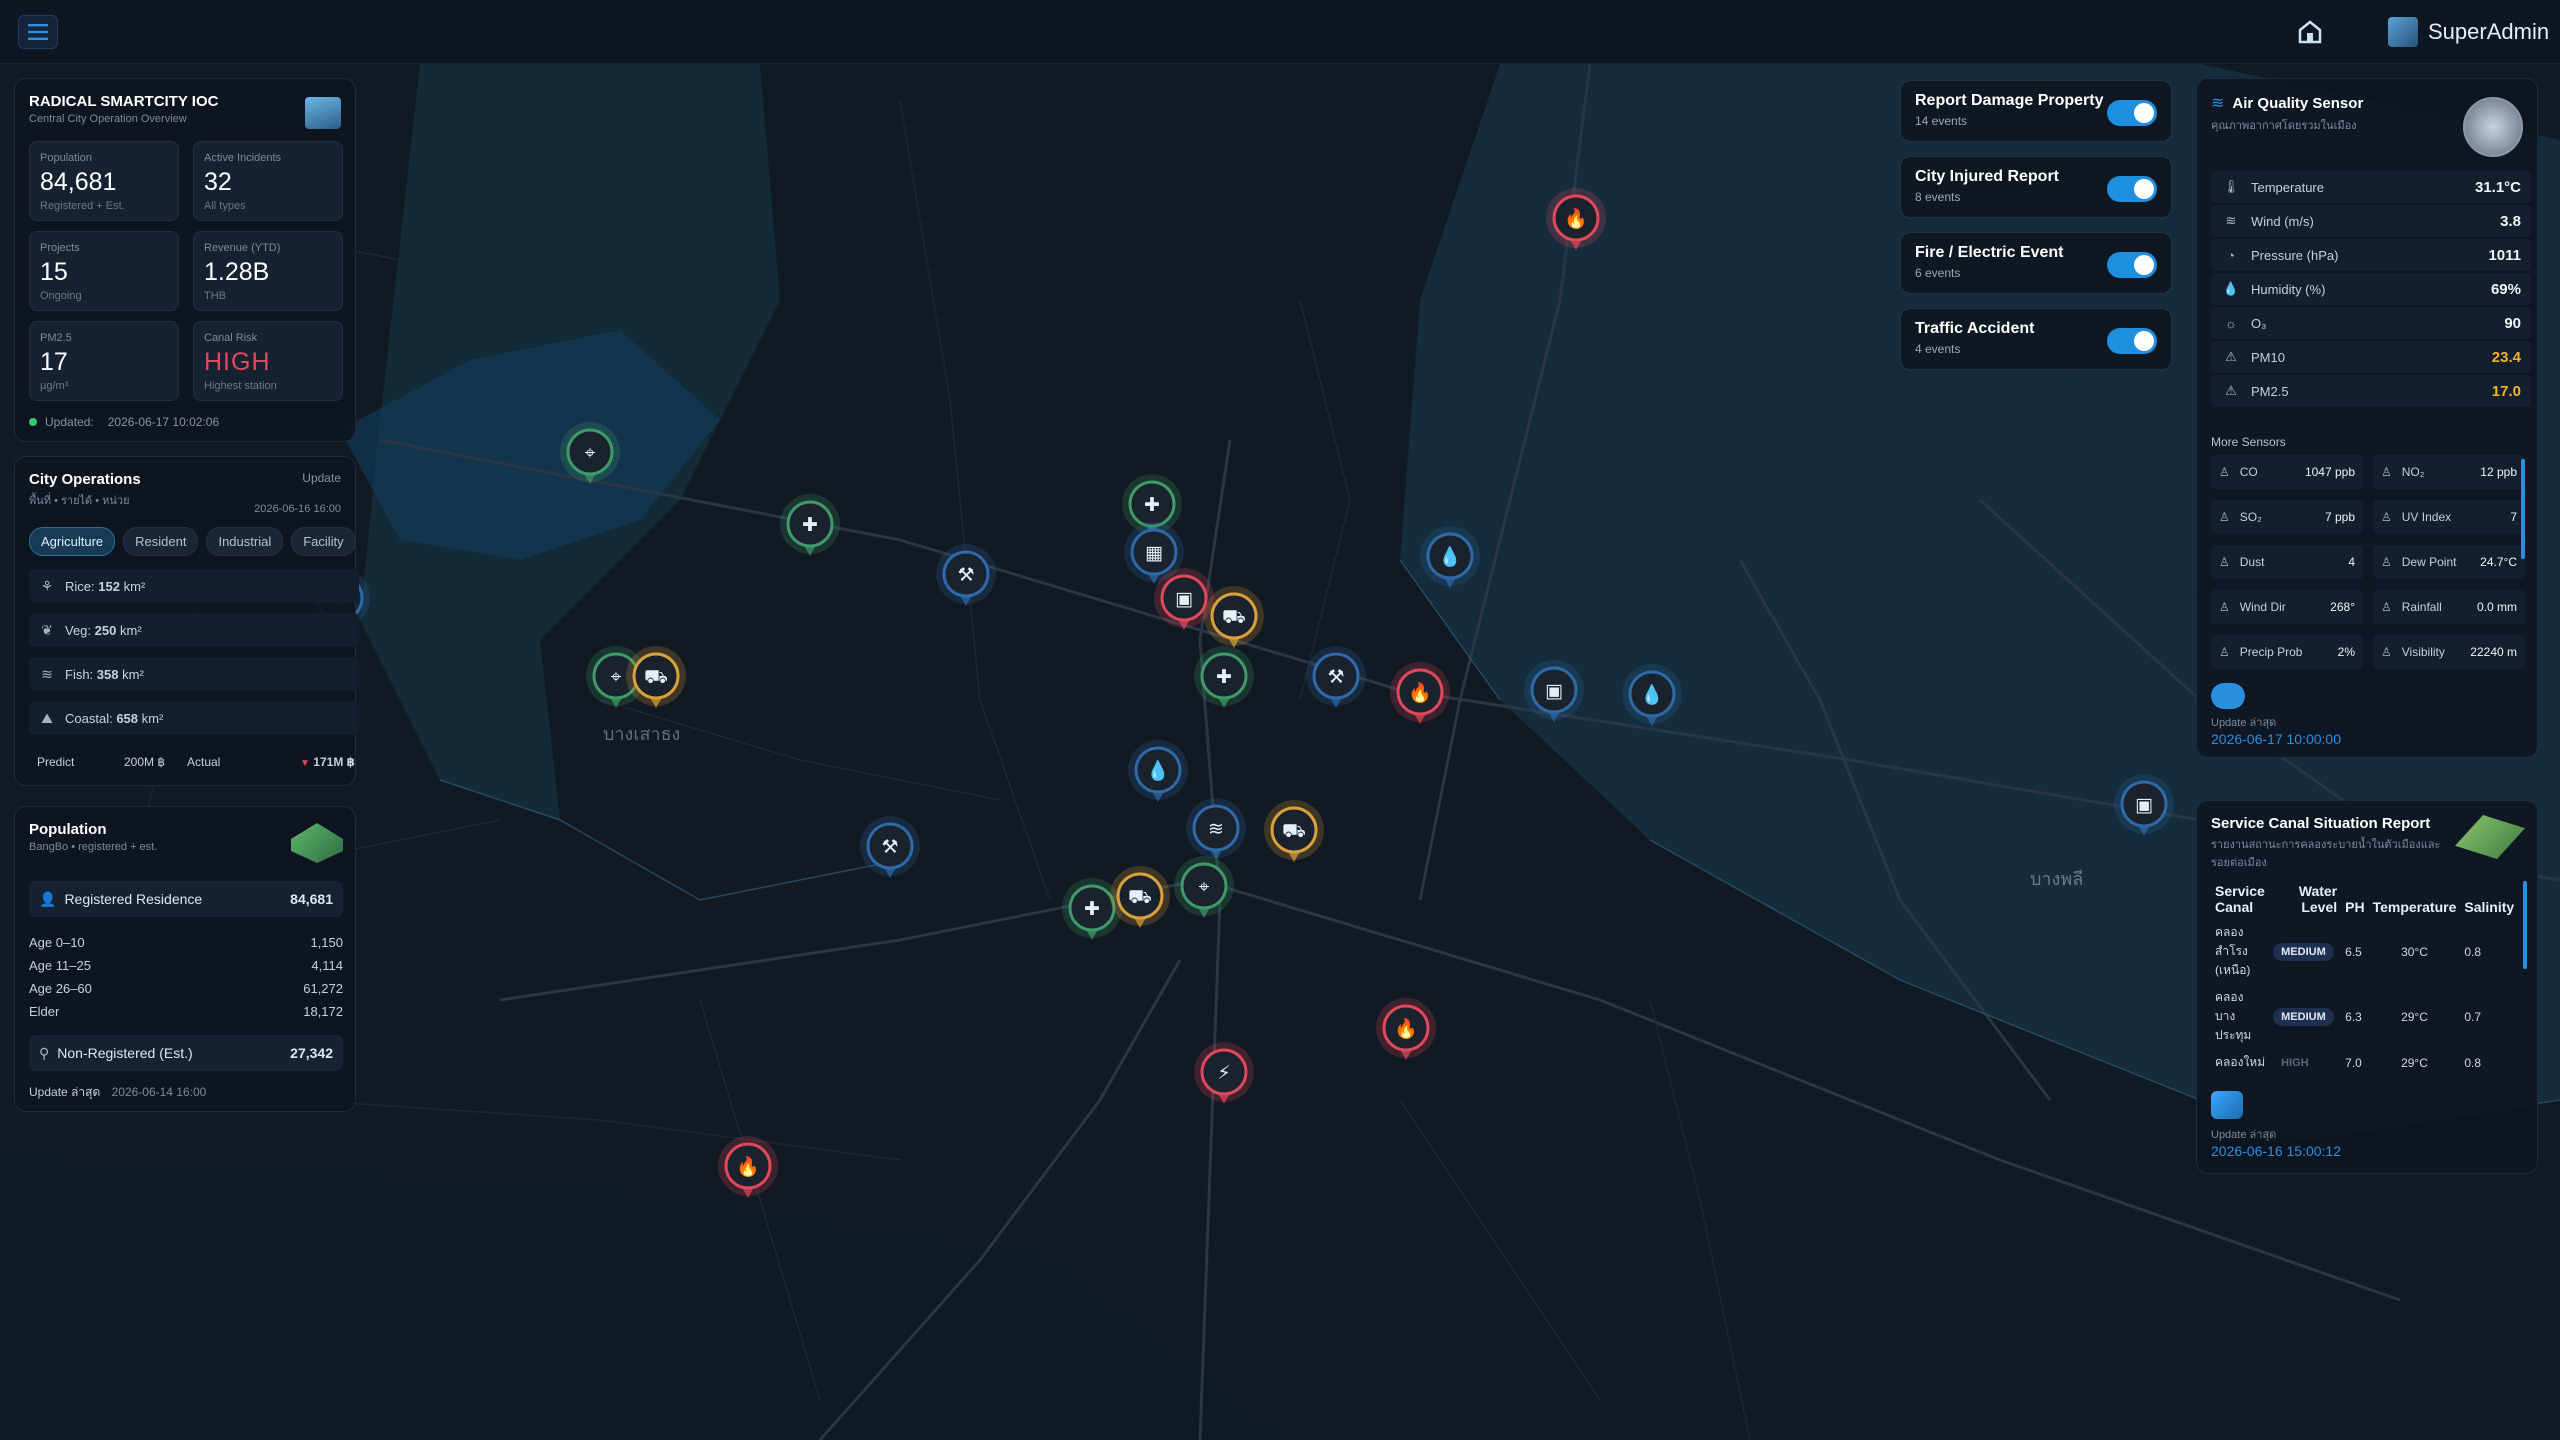  Describe the element at coordinates (194, 630) in the screenshot. I see `op-row-veg: ❦ Veg: 250 km²` at that location.